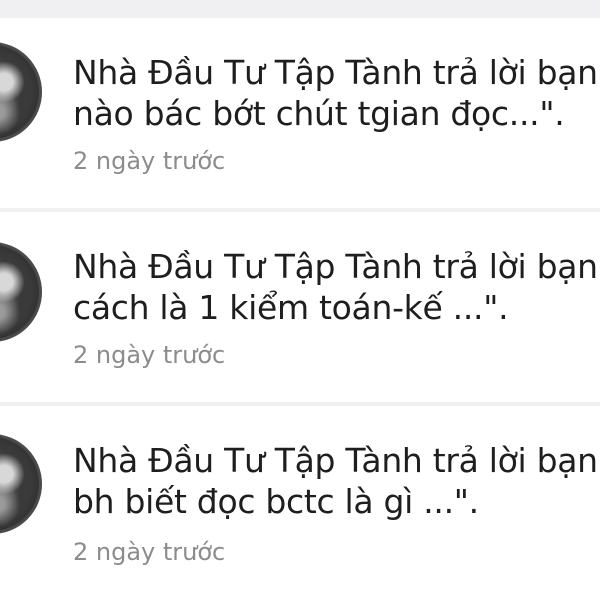  I want to click on notification-message-line: bh biết đọc bctc là gì ..."., so click(276, 501).